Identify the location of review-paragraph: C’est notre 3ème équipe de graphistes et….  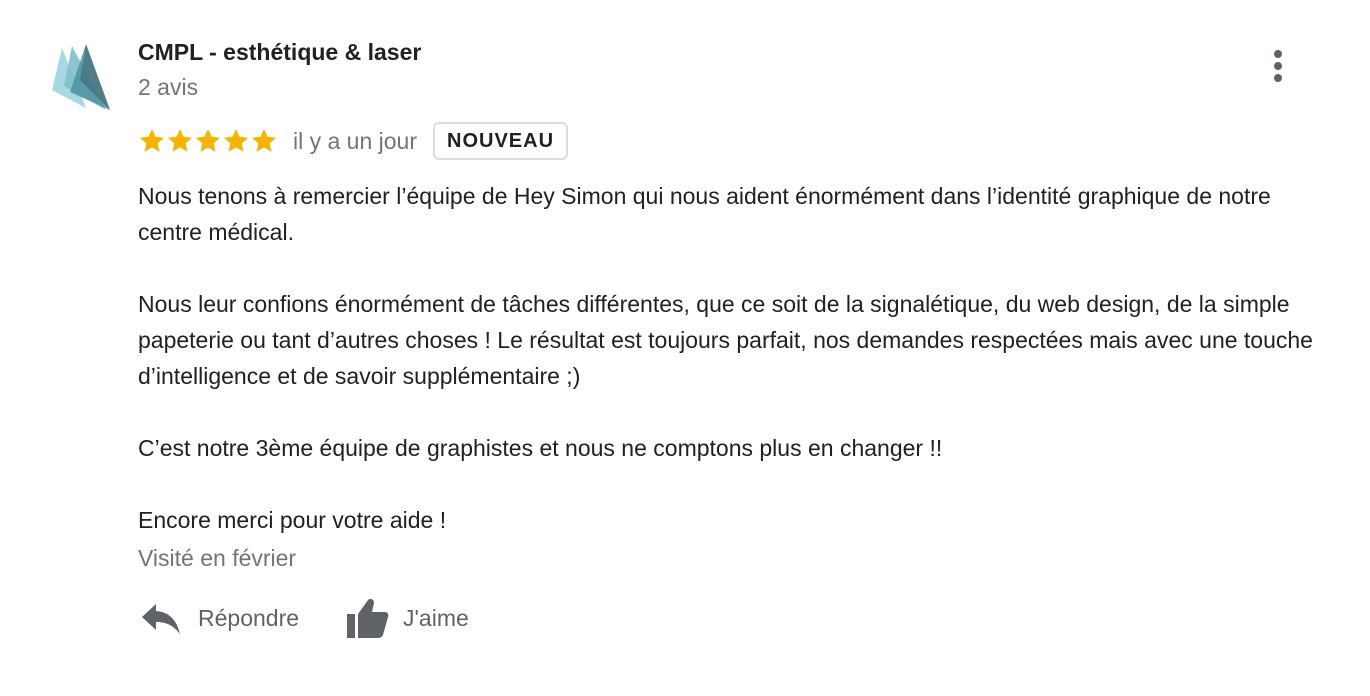
(540, 448).